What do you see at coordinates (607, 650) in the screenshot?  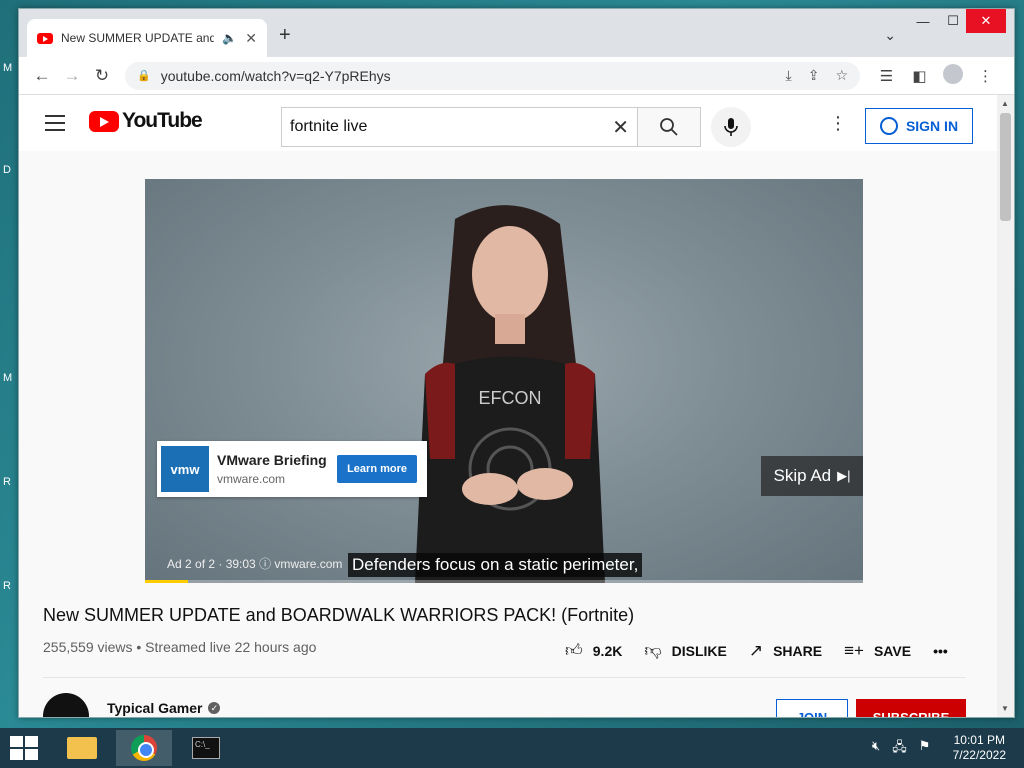 I see `like-count: 9.2K` at bounding box center [607, 650].